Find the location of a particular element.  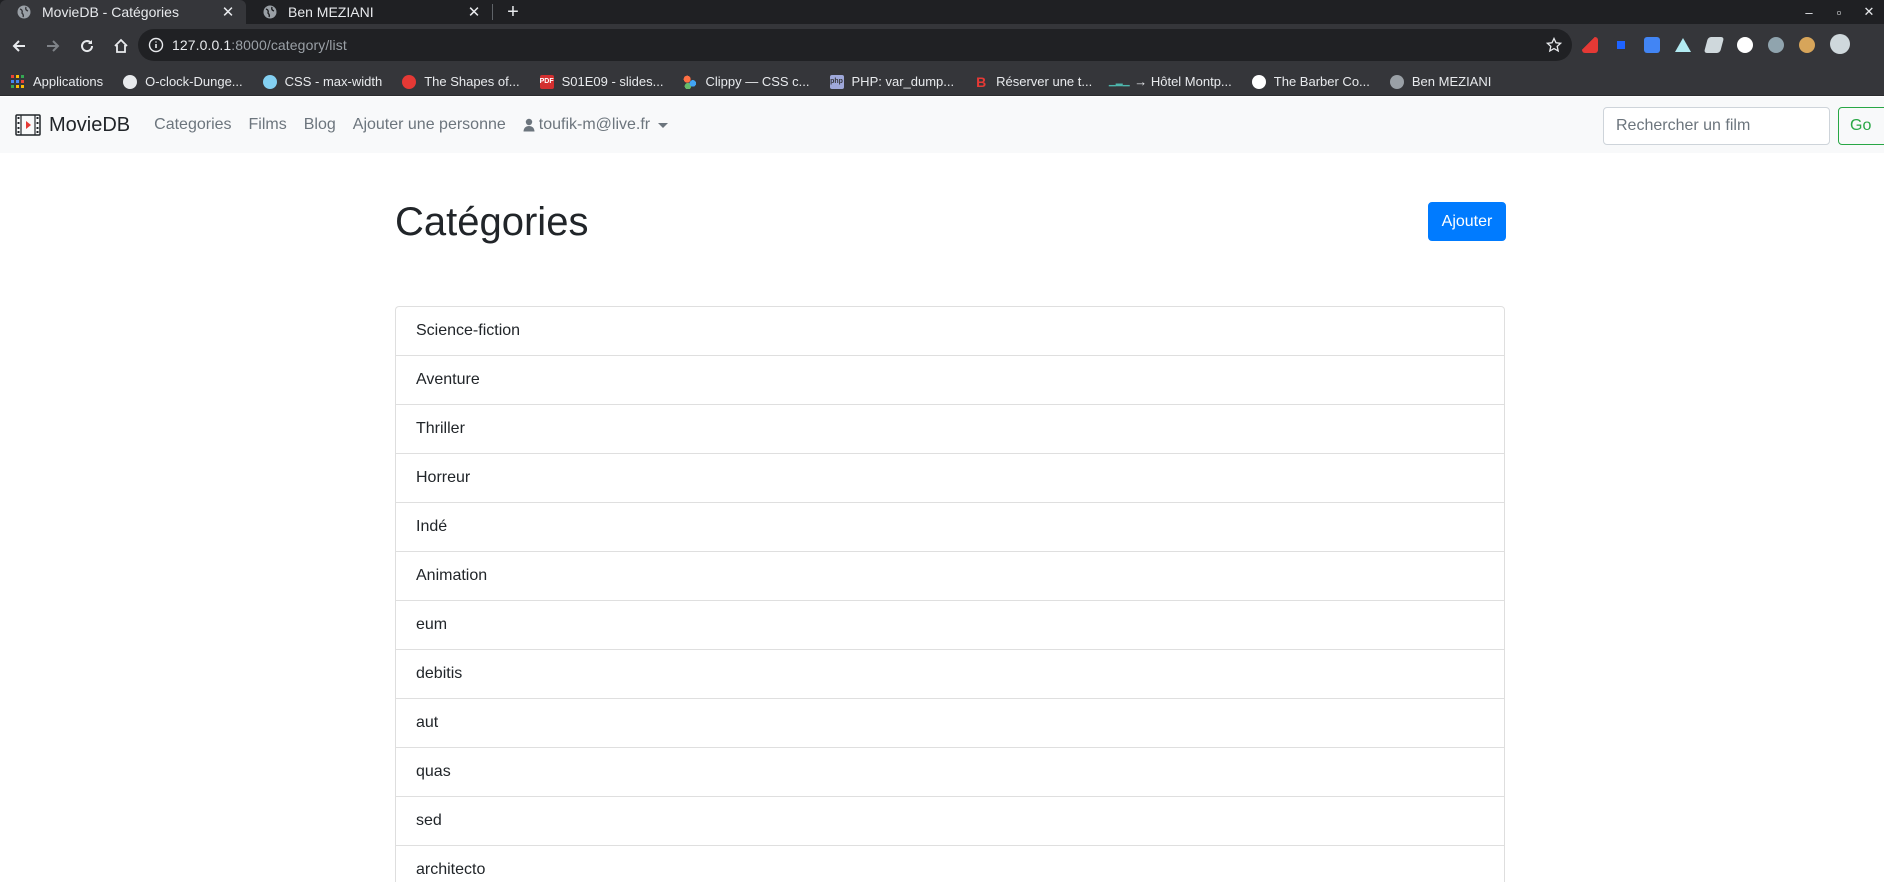

b-icon: B is located at coordinates (981, 81).